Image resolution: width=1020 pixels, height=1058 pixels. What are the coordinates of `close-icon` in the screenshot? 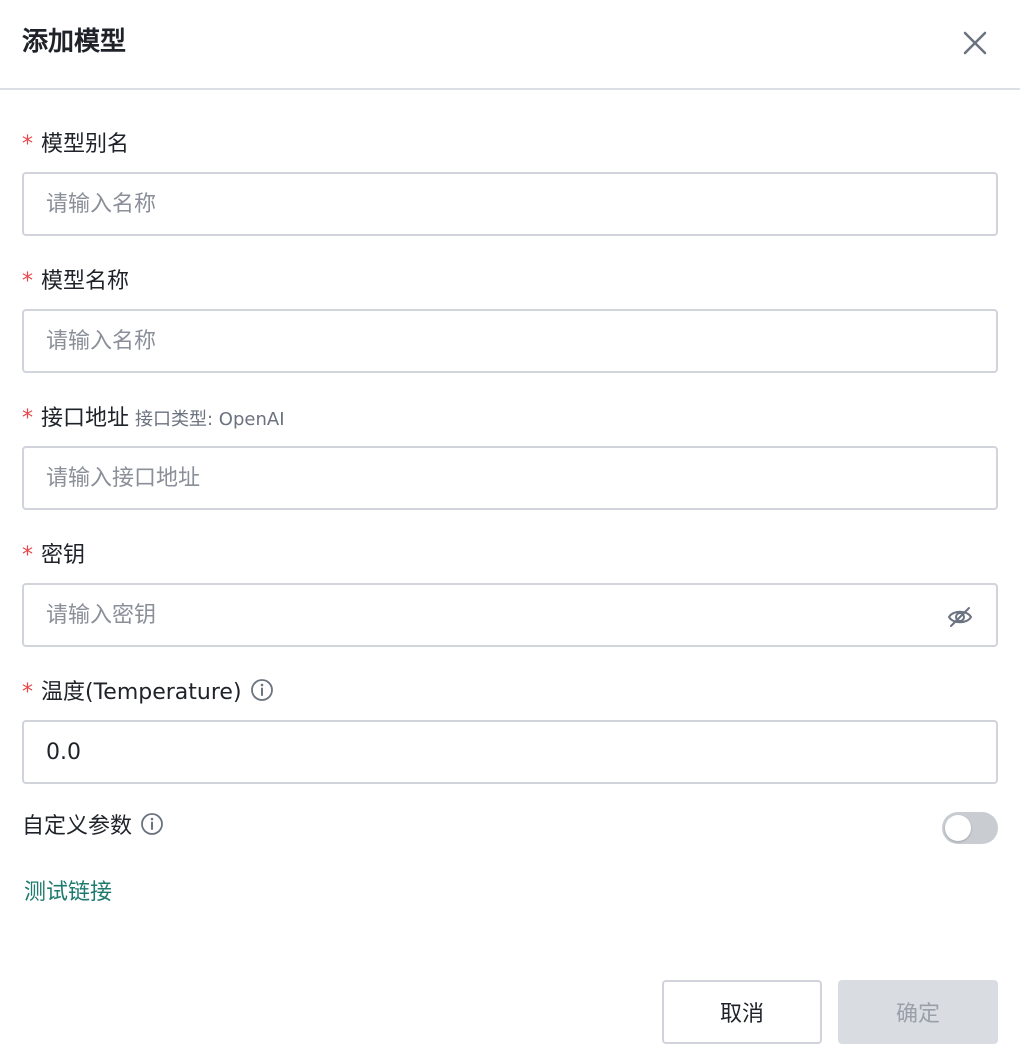 It's located at (975, 43).